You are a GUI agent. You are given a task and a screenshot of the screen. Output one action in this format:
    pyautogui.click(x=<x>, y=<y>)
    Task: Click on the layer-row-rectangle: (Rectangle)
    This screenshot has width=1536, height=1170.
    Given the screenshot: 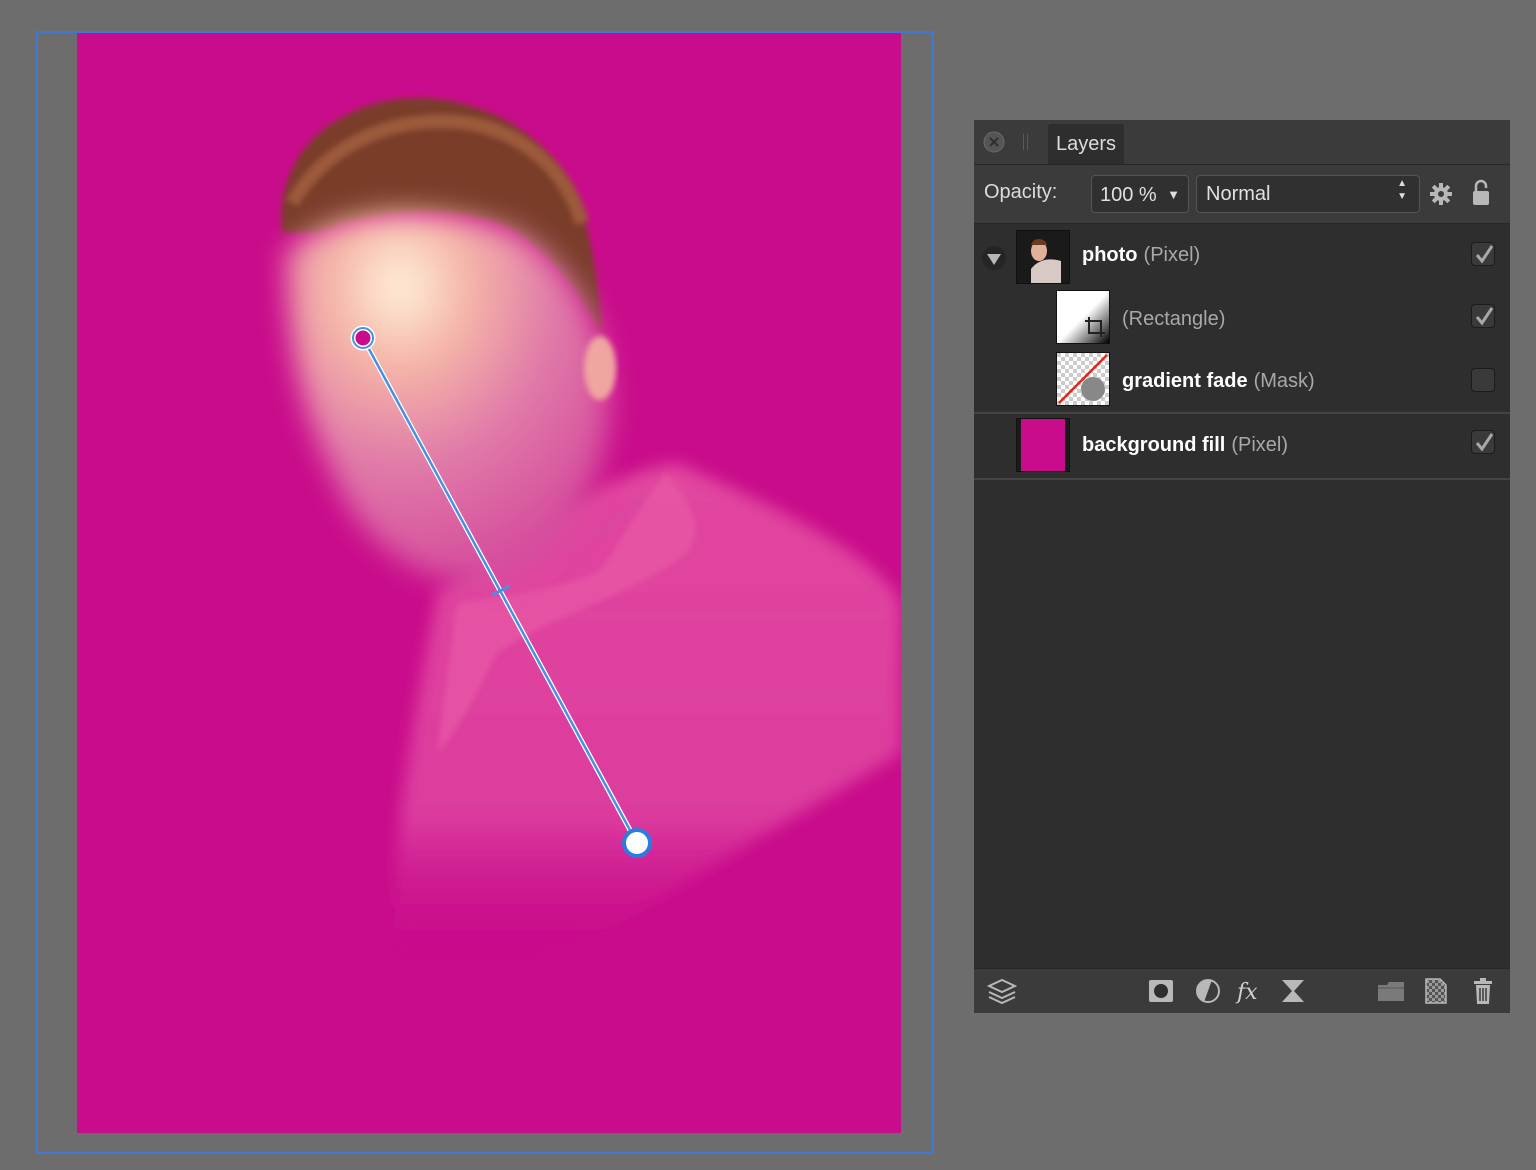 What is the action you would take?
    pyautogui.click(x=1242, y=319)
    